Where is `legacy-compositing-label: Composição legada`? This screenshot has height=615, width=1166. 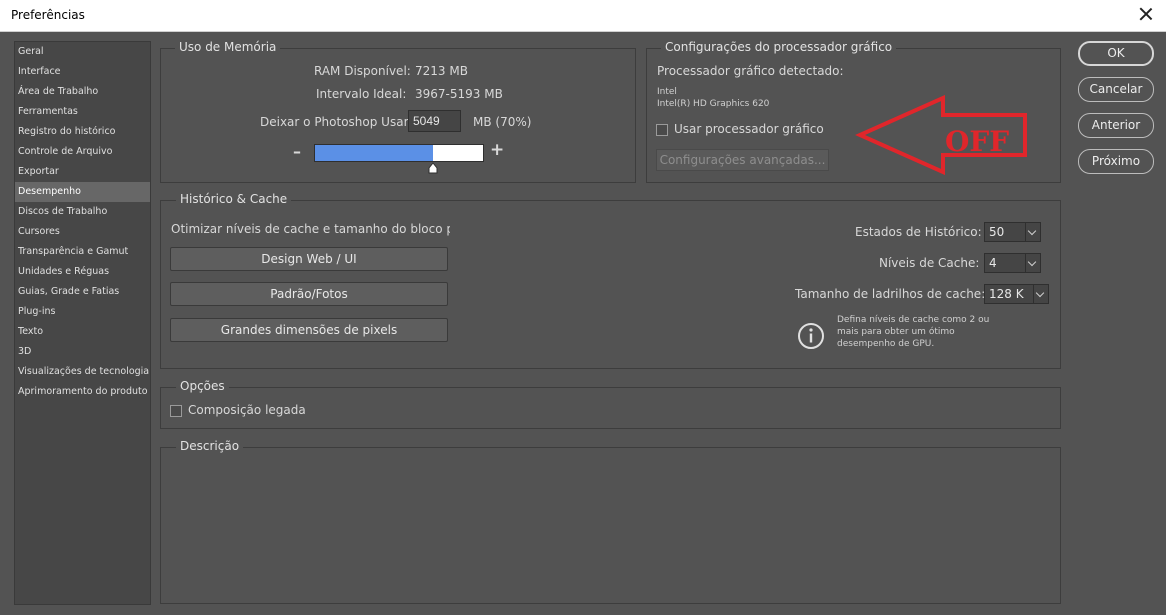 legacy-compositing-label: Composição legada is located at coordinates (247, 410).